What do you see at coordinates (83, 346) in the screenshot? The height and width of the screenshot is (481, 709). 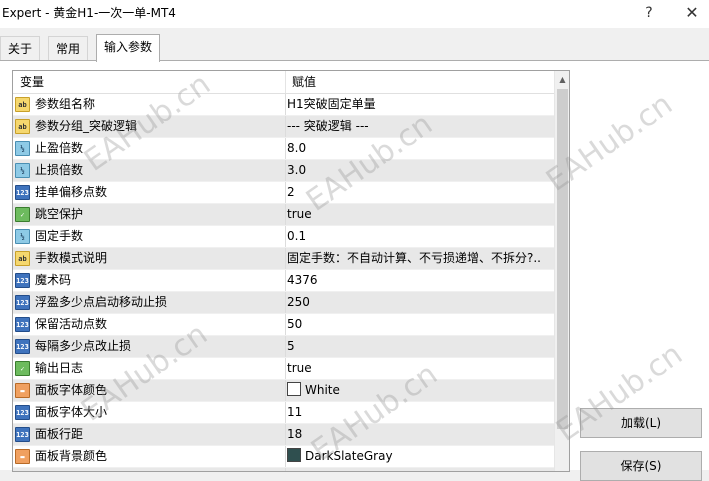 I see `variable-name: 每隔多少点改止损` at bounding box center [83, 346].